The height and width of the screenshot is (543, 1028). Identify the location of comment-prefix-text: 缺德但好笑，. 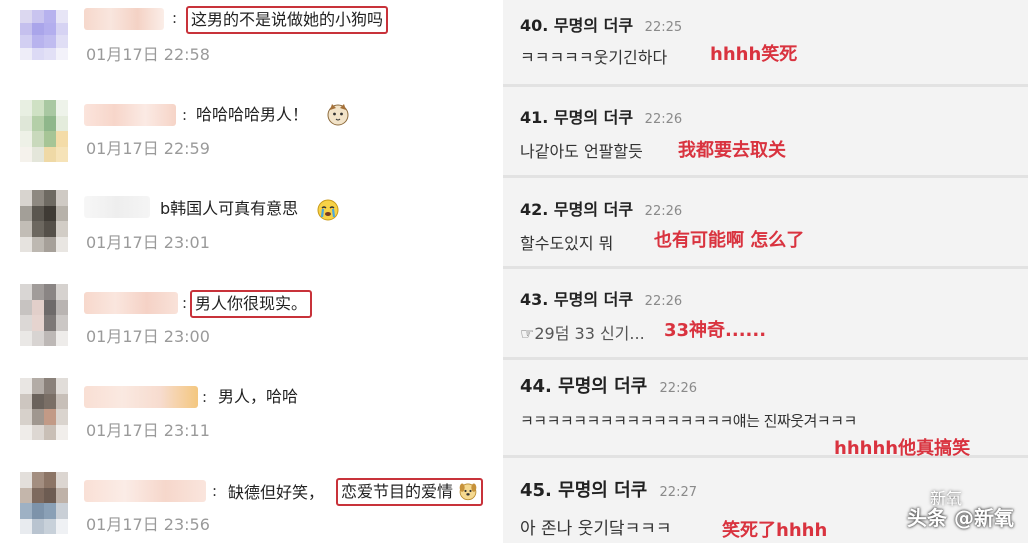
(276, 492).